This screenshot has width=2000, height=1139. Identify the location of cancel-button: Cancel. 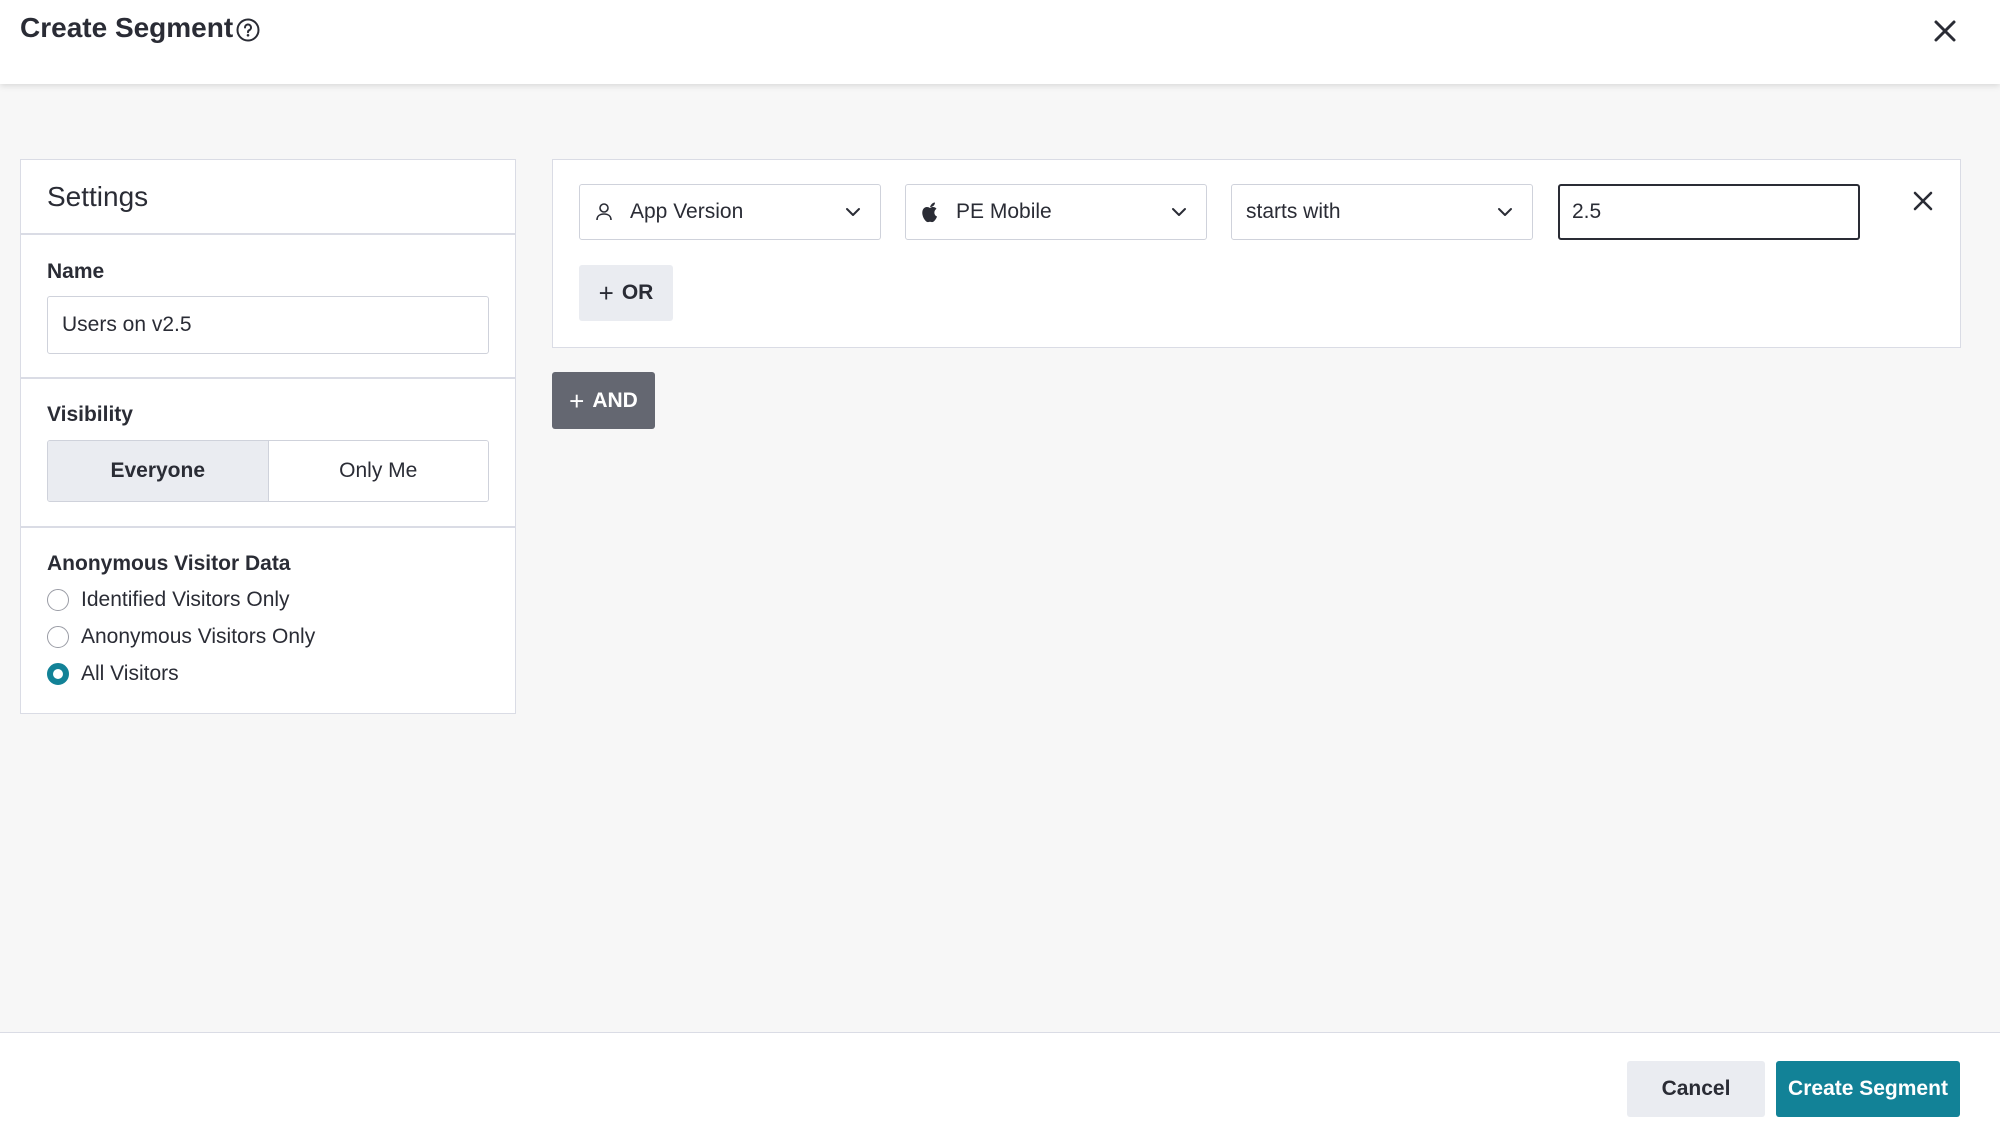
(1696, 1089).